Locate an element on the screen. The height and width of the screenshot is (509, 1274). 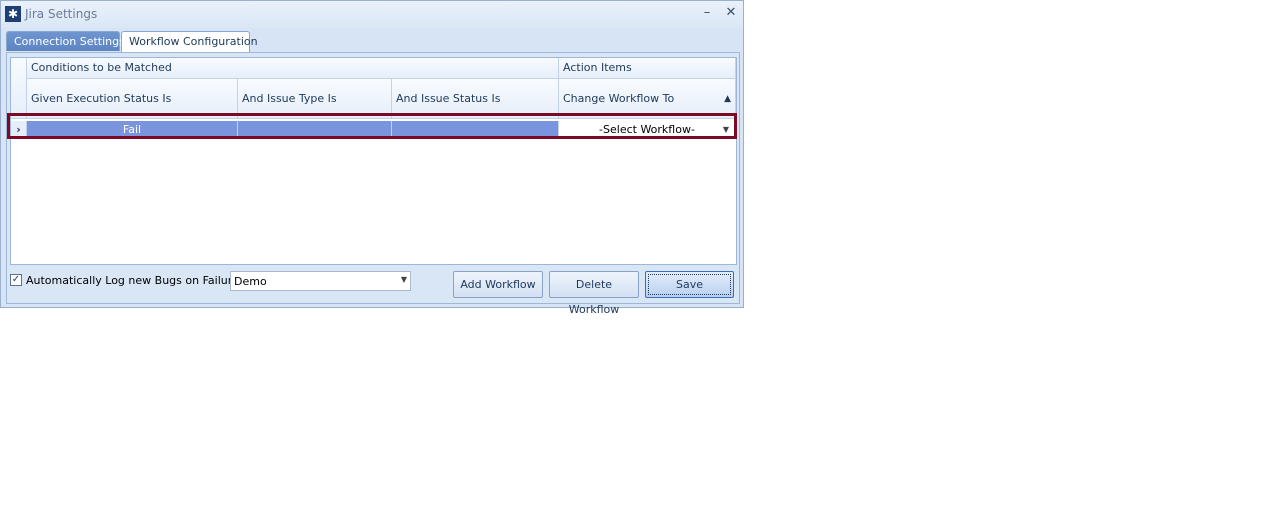
conditions-group-header: Conditions to be Matched is located at coordinates (293, 68).